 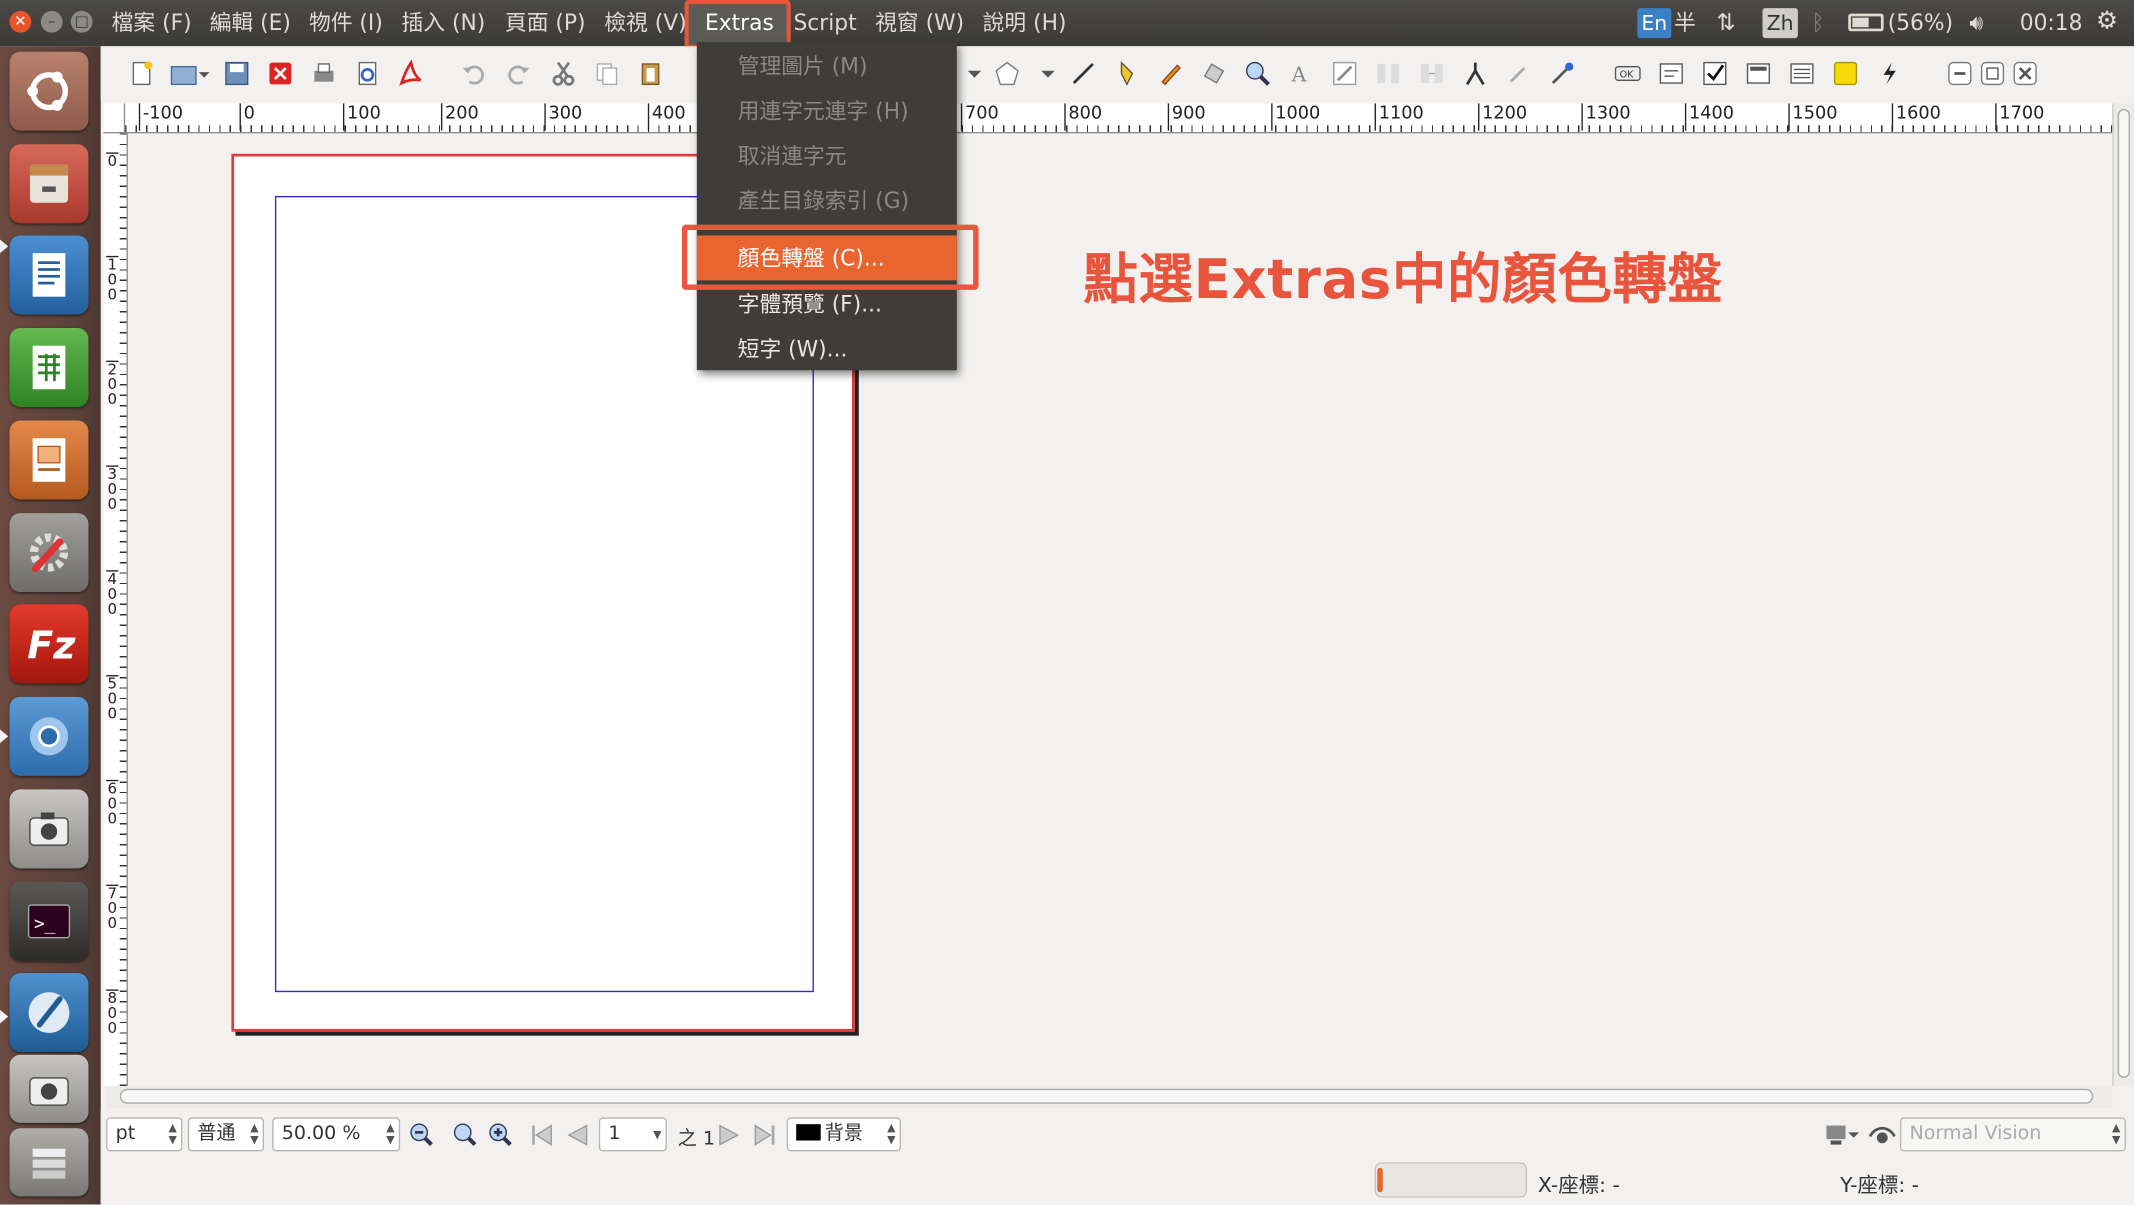 What do you see at coordinates (827, 66) in the screenshot?
I see `menu-manage-images: 管理圖片 (M)` at bounding box center [827, 66].